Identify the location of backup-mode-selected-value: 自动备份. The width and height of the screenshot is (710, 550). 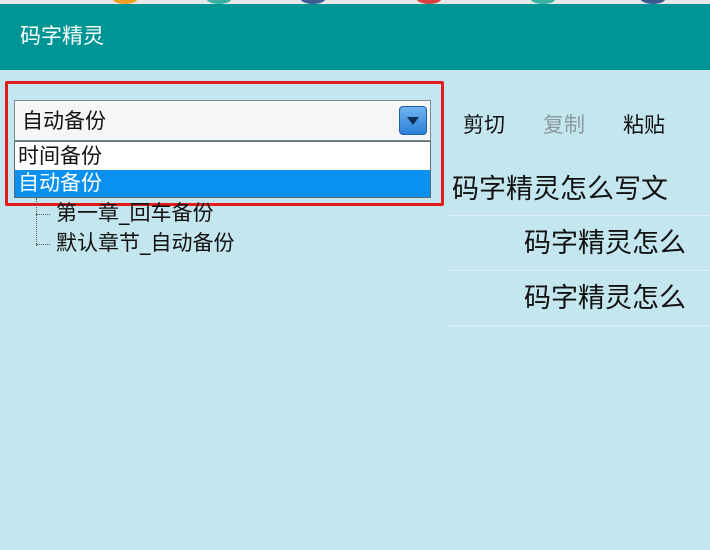
(64, 121).